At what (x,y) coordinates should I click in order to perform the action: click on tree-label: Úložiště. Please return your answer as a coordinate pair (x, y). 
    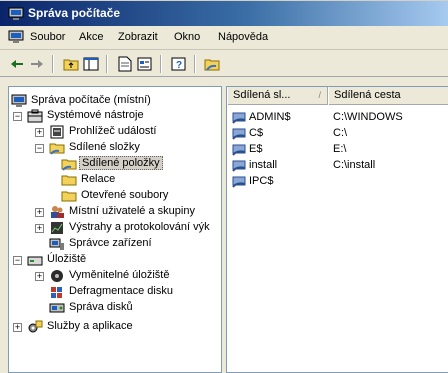
    Looking at the image, I should click on (67, 259).